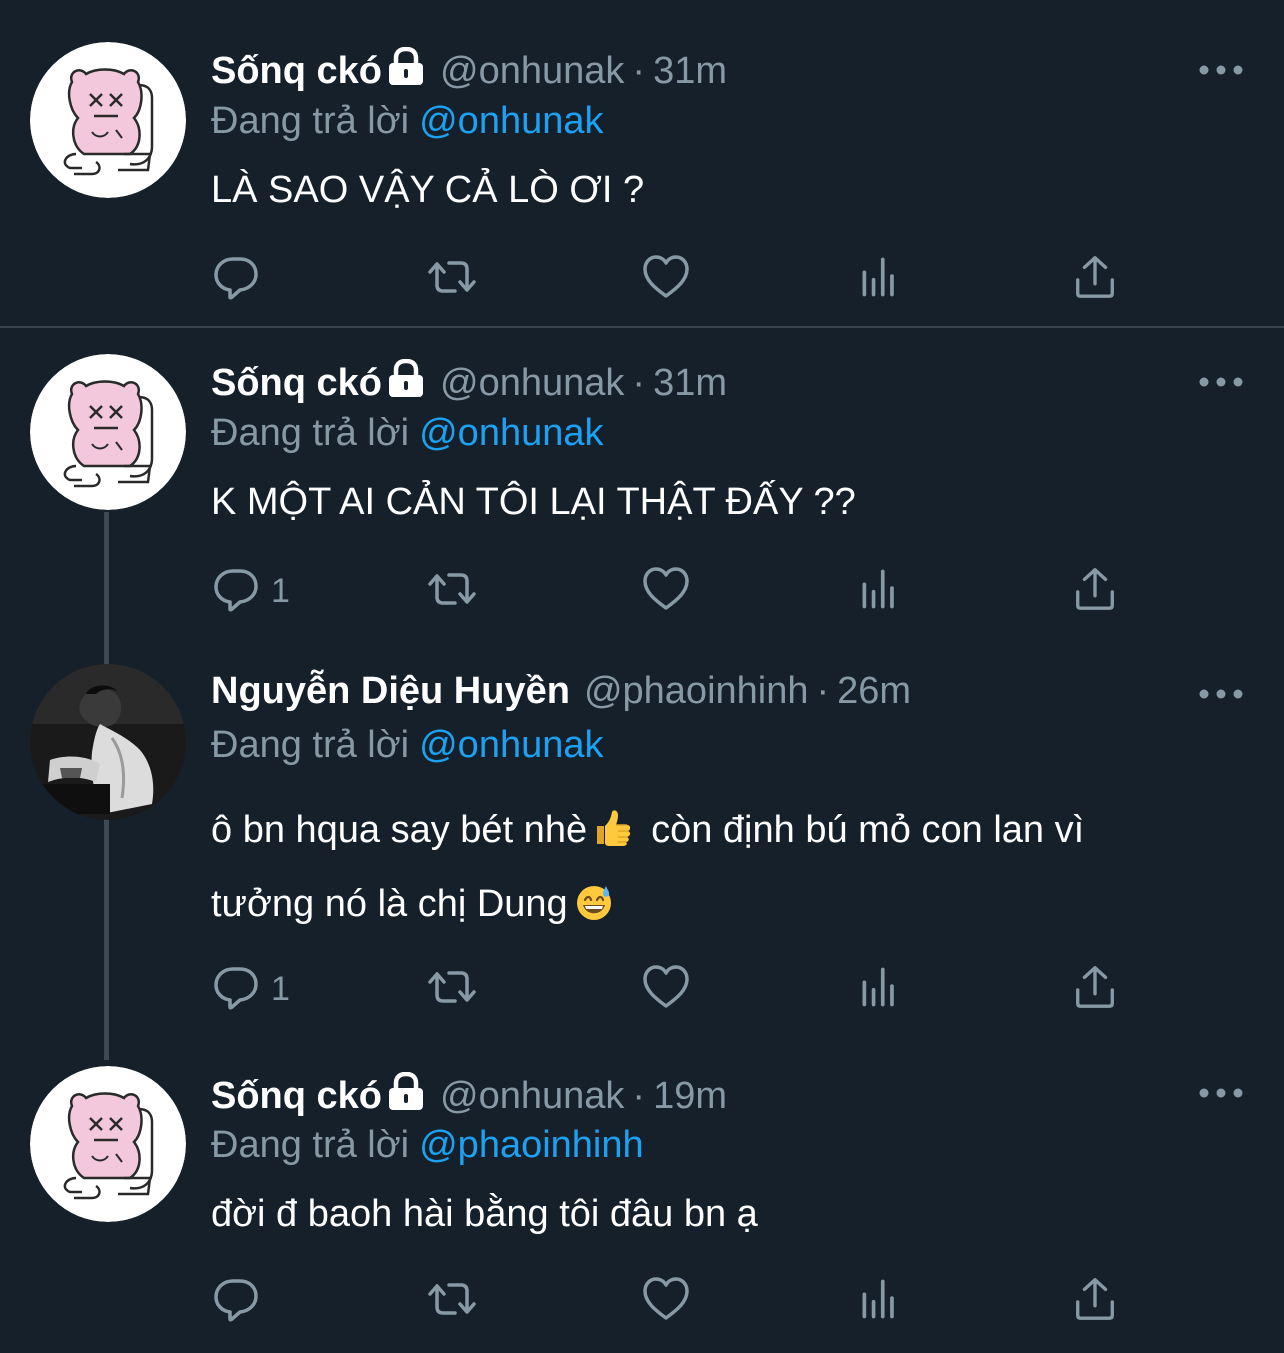  Describe the element at coordinates (731, 907) in the screenshot. I see `tweet-text-line-2: tưởng nó là chị Dung` at that location.